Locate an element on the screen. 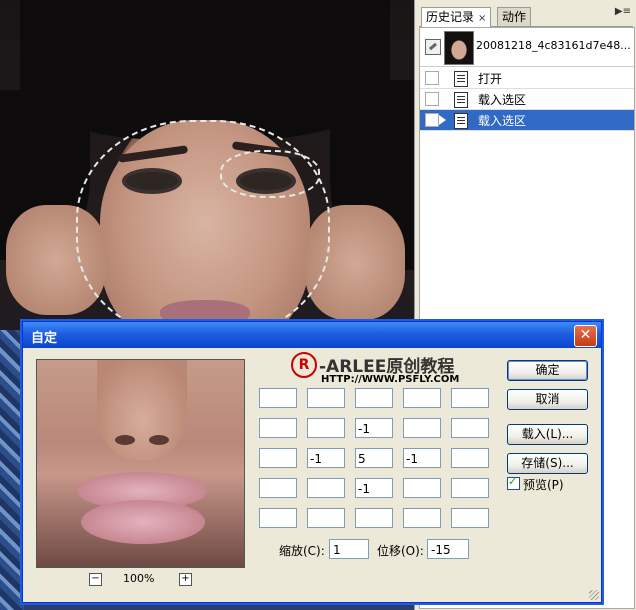  tab-actions: 动作 is located at coordinates (514, 16).